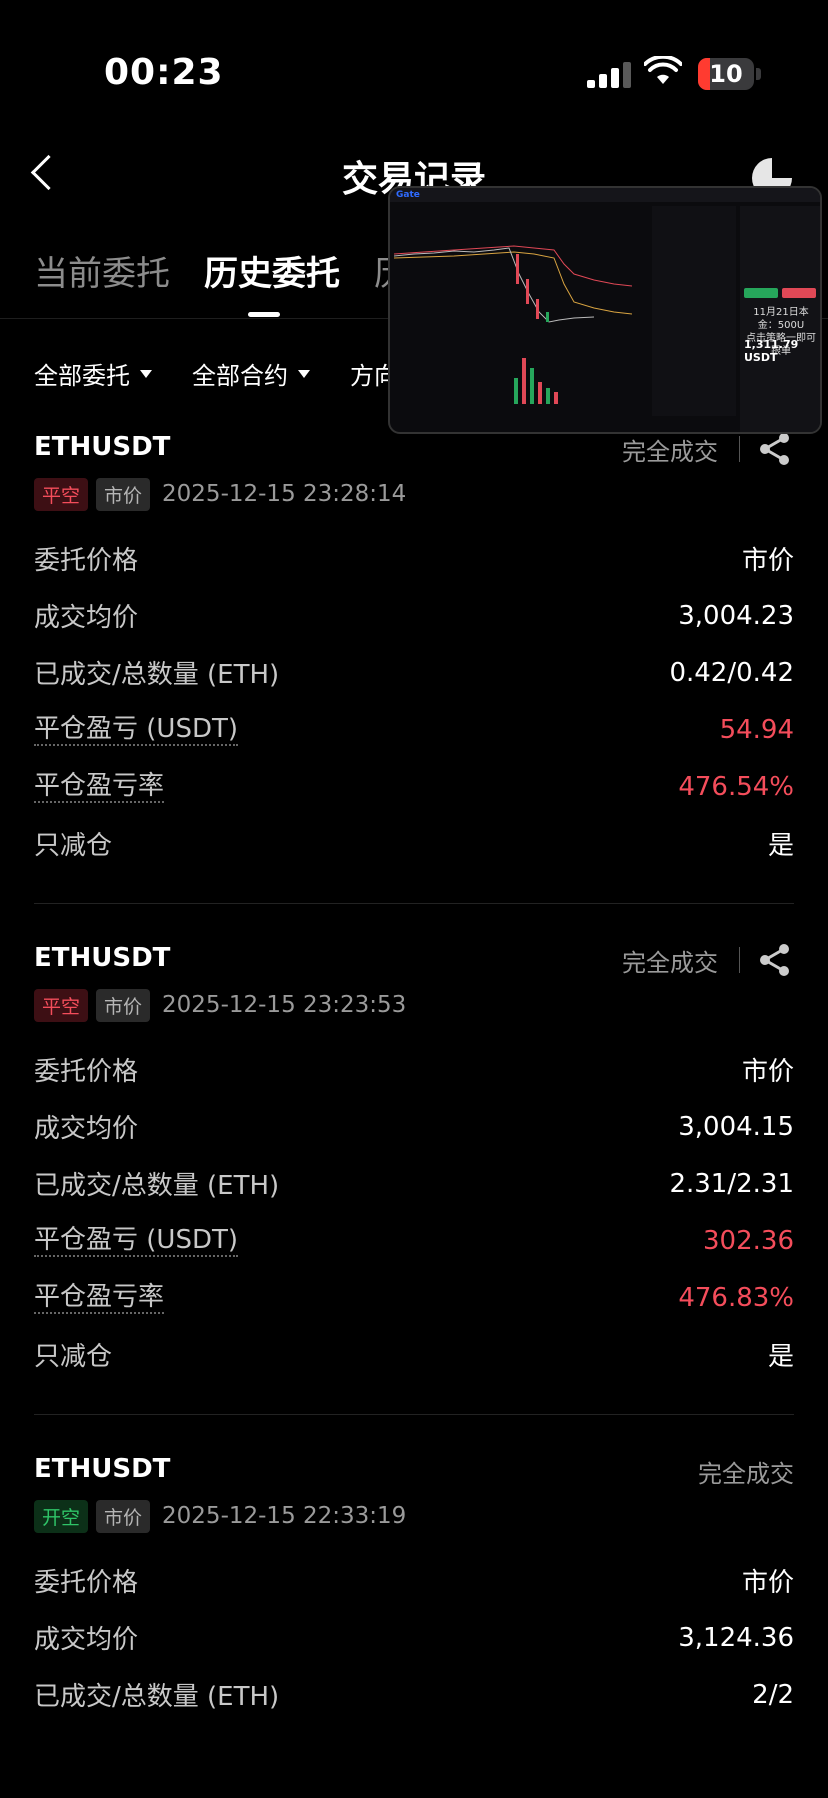  I want to click on row-value: 476.83%, so click(736, 1297).